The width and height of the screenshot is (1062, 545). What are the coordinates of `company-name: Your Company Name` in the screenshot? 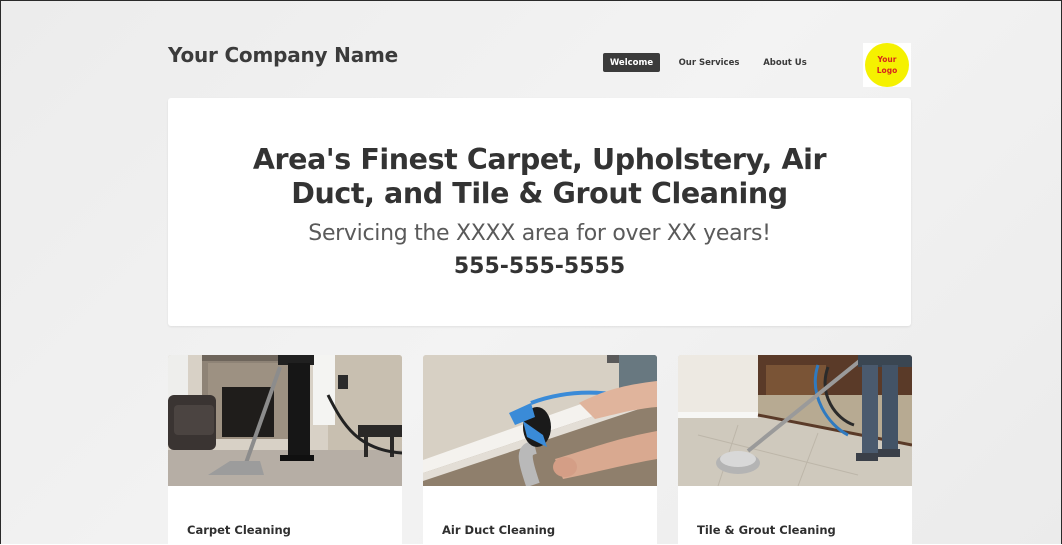 It's located at (283, 55).